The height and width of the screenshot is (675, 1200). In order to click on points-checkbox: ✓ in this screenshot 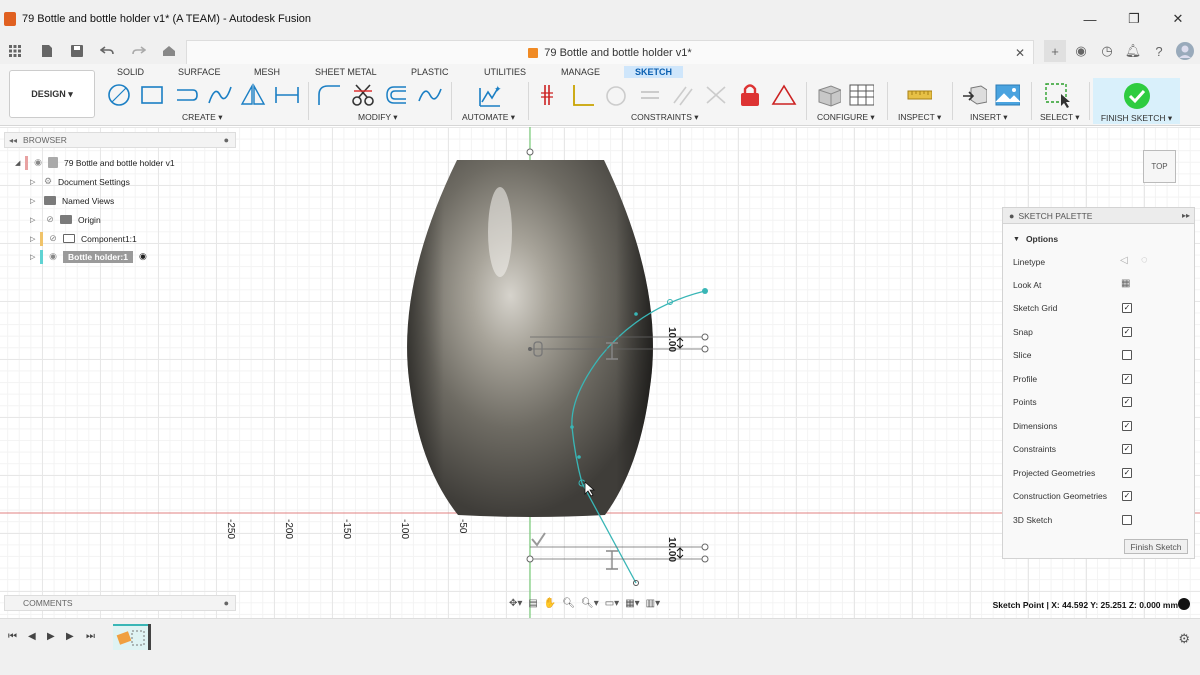, I will do `click(1127, 402)`.